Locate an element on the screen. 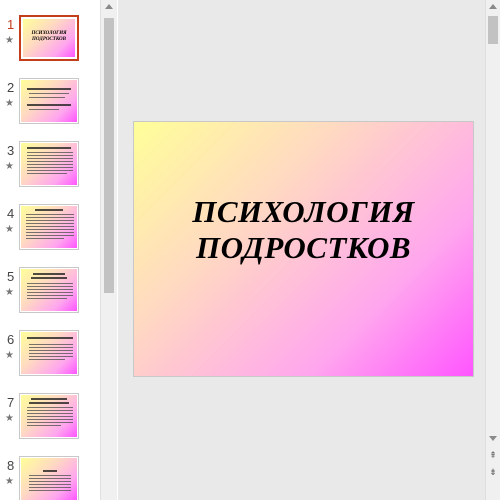  slide-number: 2 is located at coordinates (11, 87).